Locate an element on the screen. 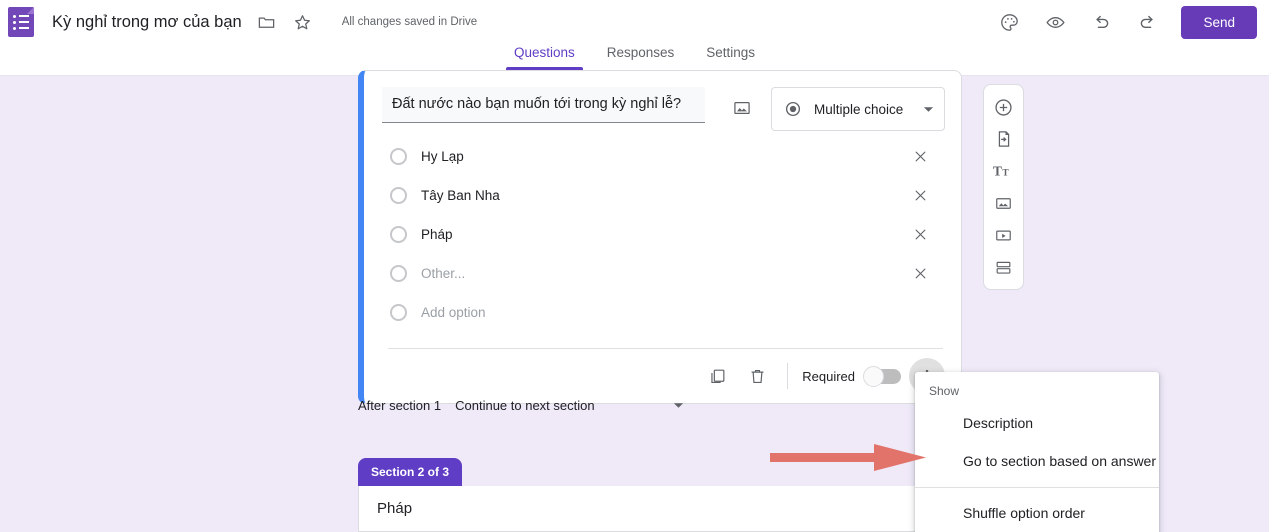 The image size is (1269, 532). option-row: Pháp is located at coordinates (663, 234).